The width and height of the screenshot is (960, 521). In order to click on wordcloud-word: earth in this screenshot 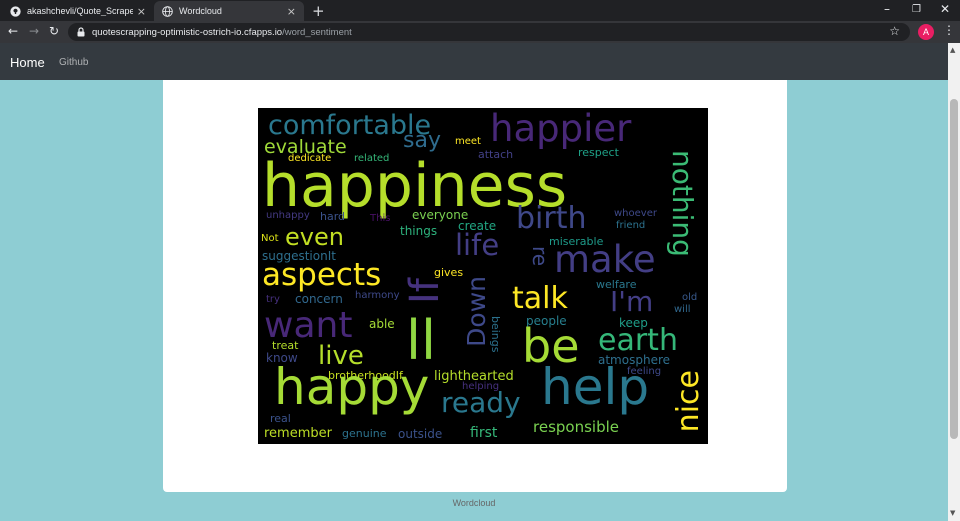, I will do `click(638, 340)`.